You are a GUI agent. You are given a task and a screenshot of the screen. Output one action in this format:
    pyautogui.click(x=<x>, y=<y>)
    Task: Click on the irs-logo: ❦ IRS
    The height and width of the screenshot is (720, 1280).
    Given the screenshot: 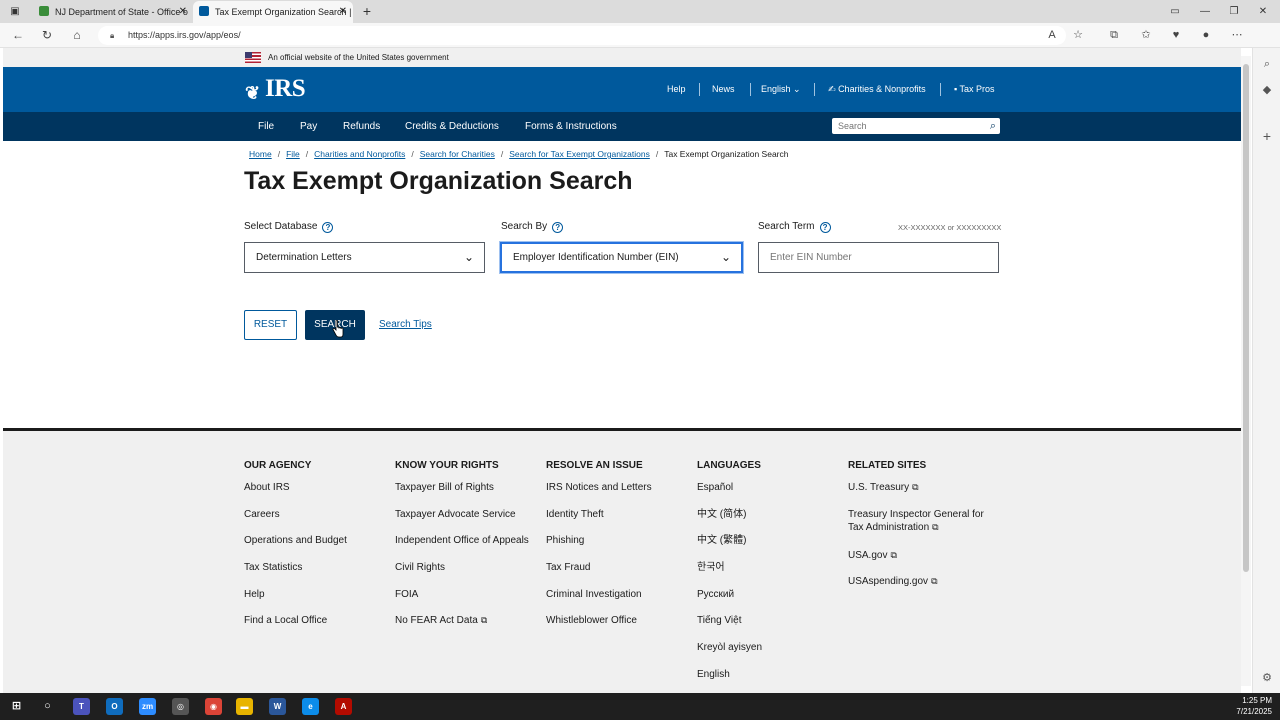 What is the action you would take?
    pyautogui.click(x=275, y=90)
    